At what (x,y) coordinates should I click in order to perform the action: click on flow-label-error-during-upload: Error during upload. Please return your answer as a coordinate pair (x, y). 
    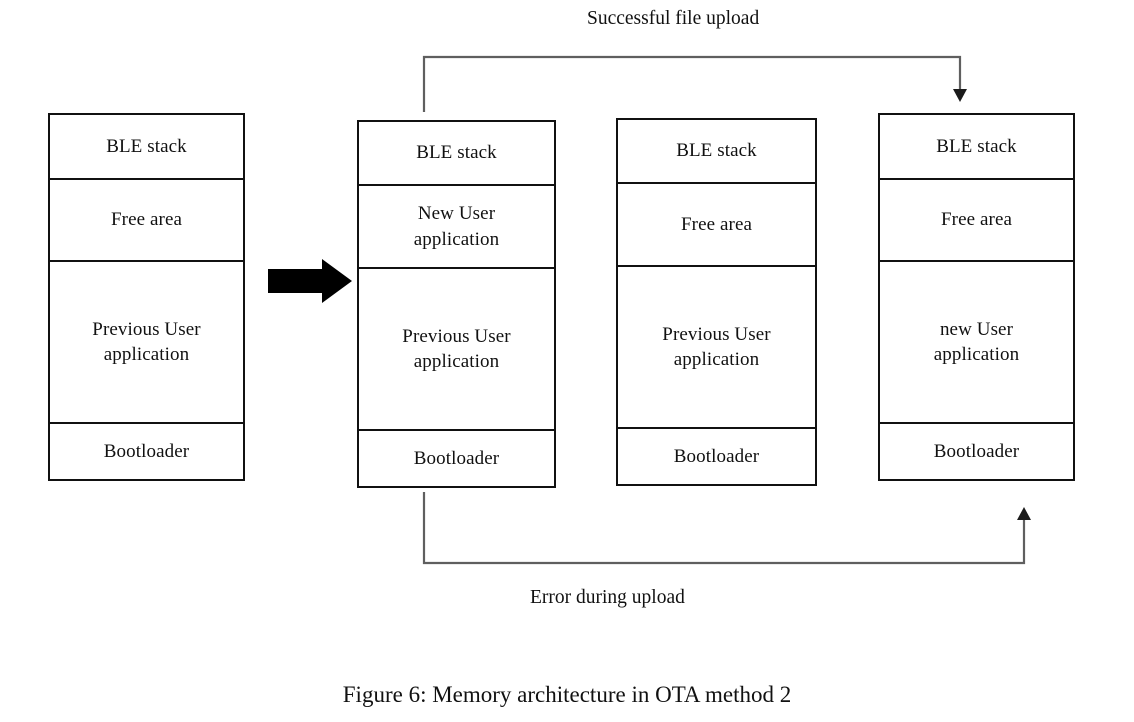
    Looking at the image, I should click on (607, 597).